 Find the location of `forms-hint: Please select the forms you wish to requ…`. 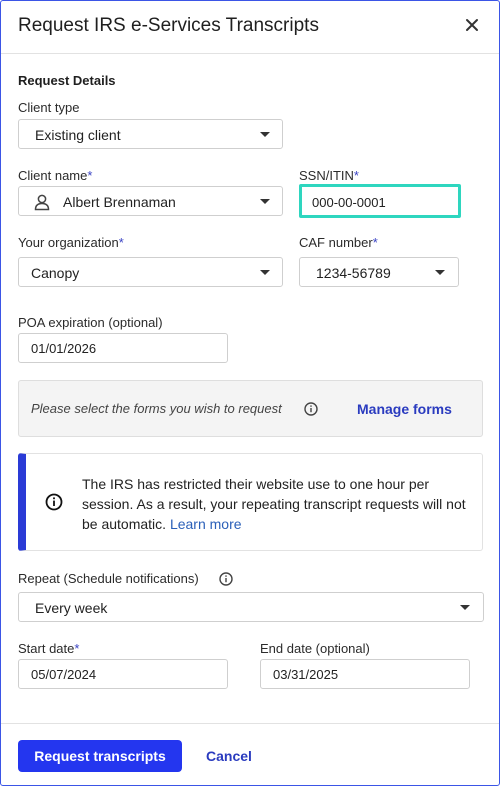

forms-hint: Please select the forms you wish to requ… is located at coordinates (156, 408).